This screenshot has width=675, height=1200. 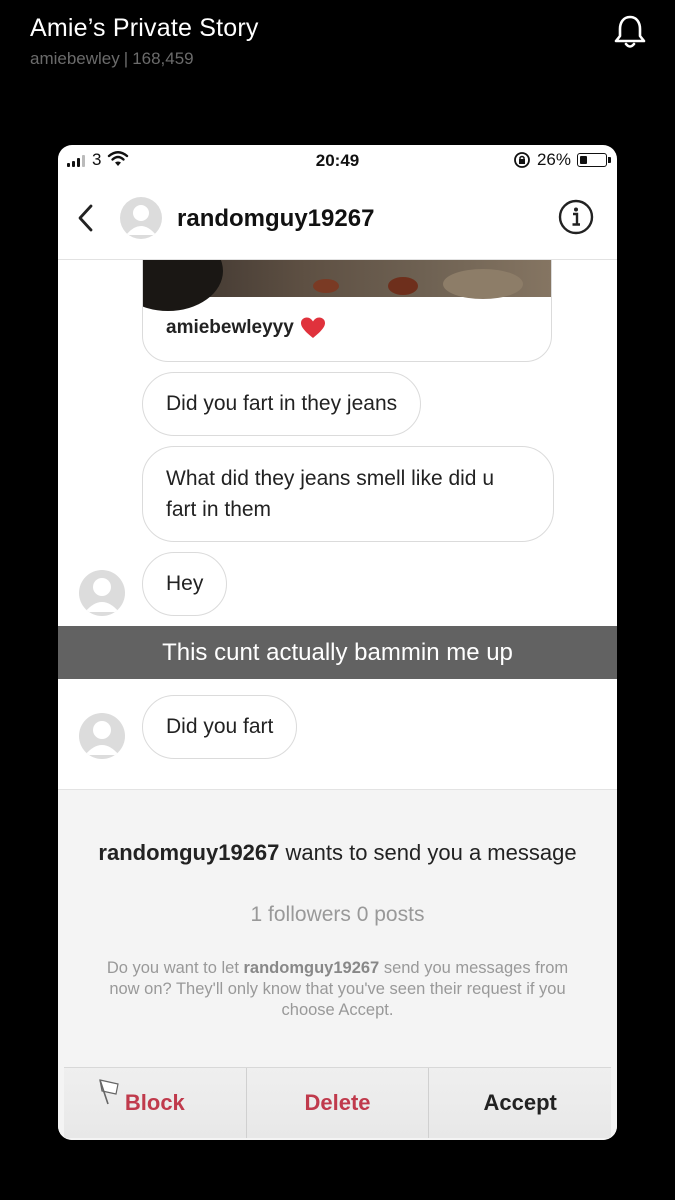 What do you see at coordinates (189, 852) in the screenshot?
I see `request-username: randomguy19267` at bounding box center [189, 852].